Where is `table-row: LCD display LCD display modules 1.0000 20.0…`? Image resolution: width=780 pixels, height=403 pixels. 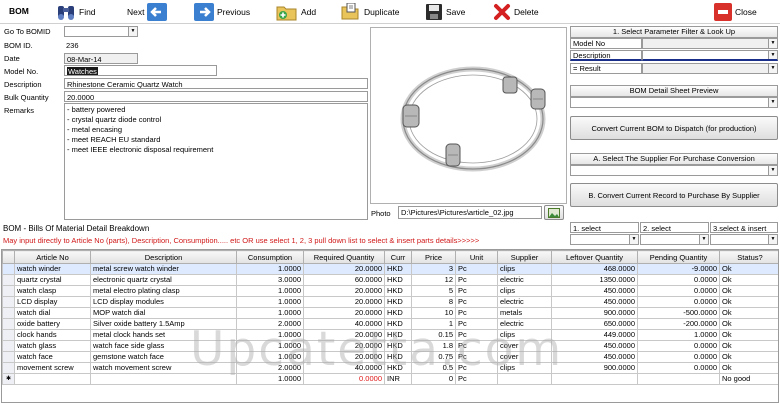
table-row: LCD display LCD display modules 1.0000 20.0… is located at coordinates (390, 302).